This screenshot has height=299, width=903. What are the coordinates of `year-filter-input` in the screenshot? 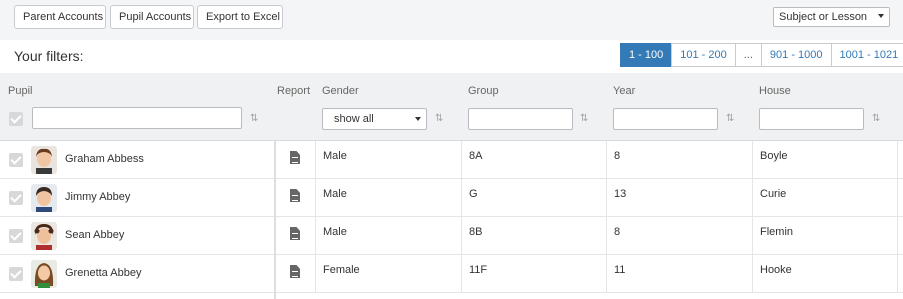 It's located at (665, 119).